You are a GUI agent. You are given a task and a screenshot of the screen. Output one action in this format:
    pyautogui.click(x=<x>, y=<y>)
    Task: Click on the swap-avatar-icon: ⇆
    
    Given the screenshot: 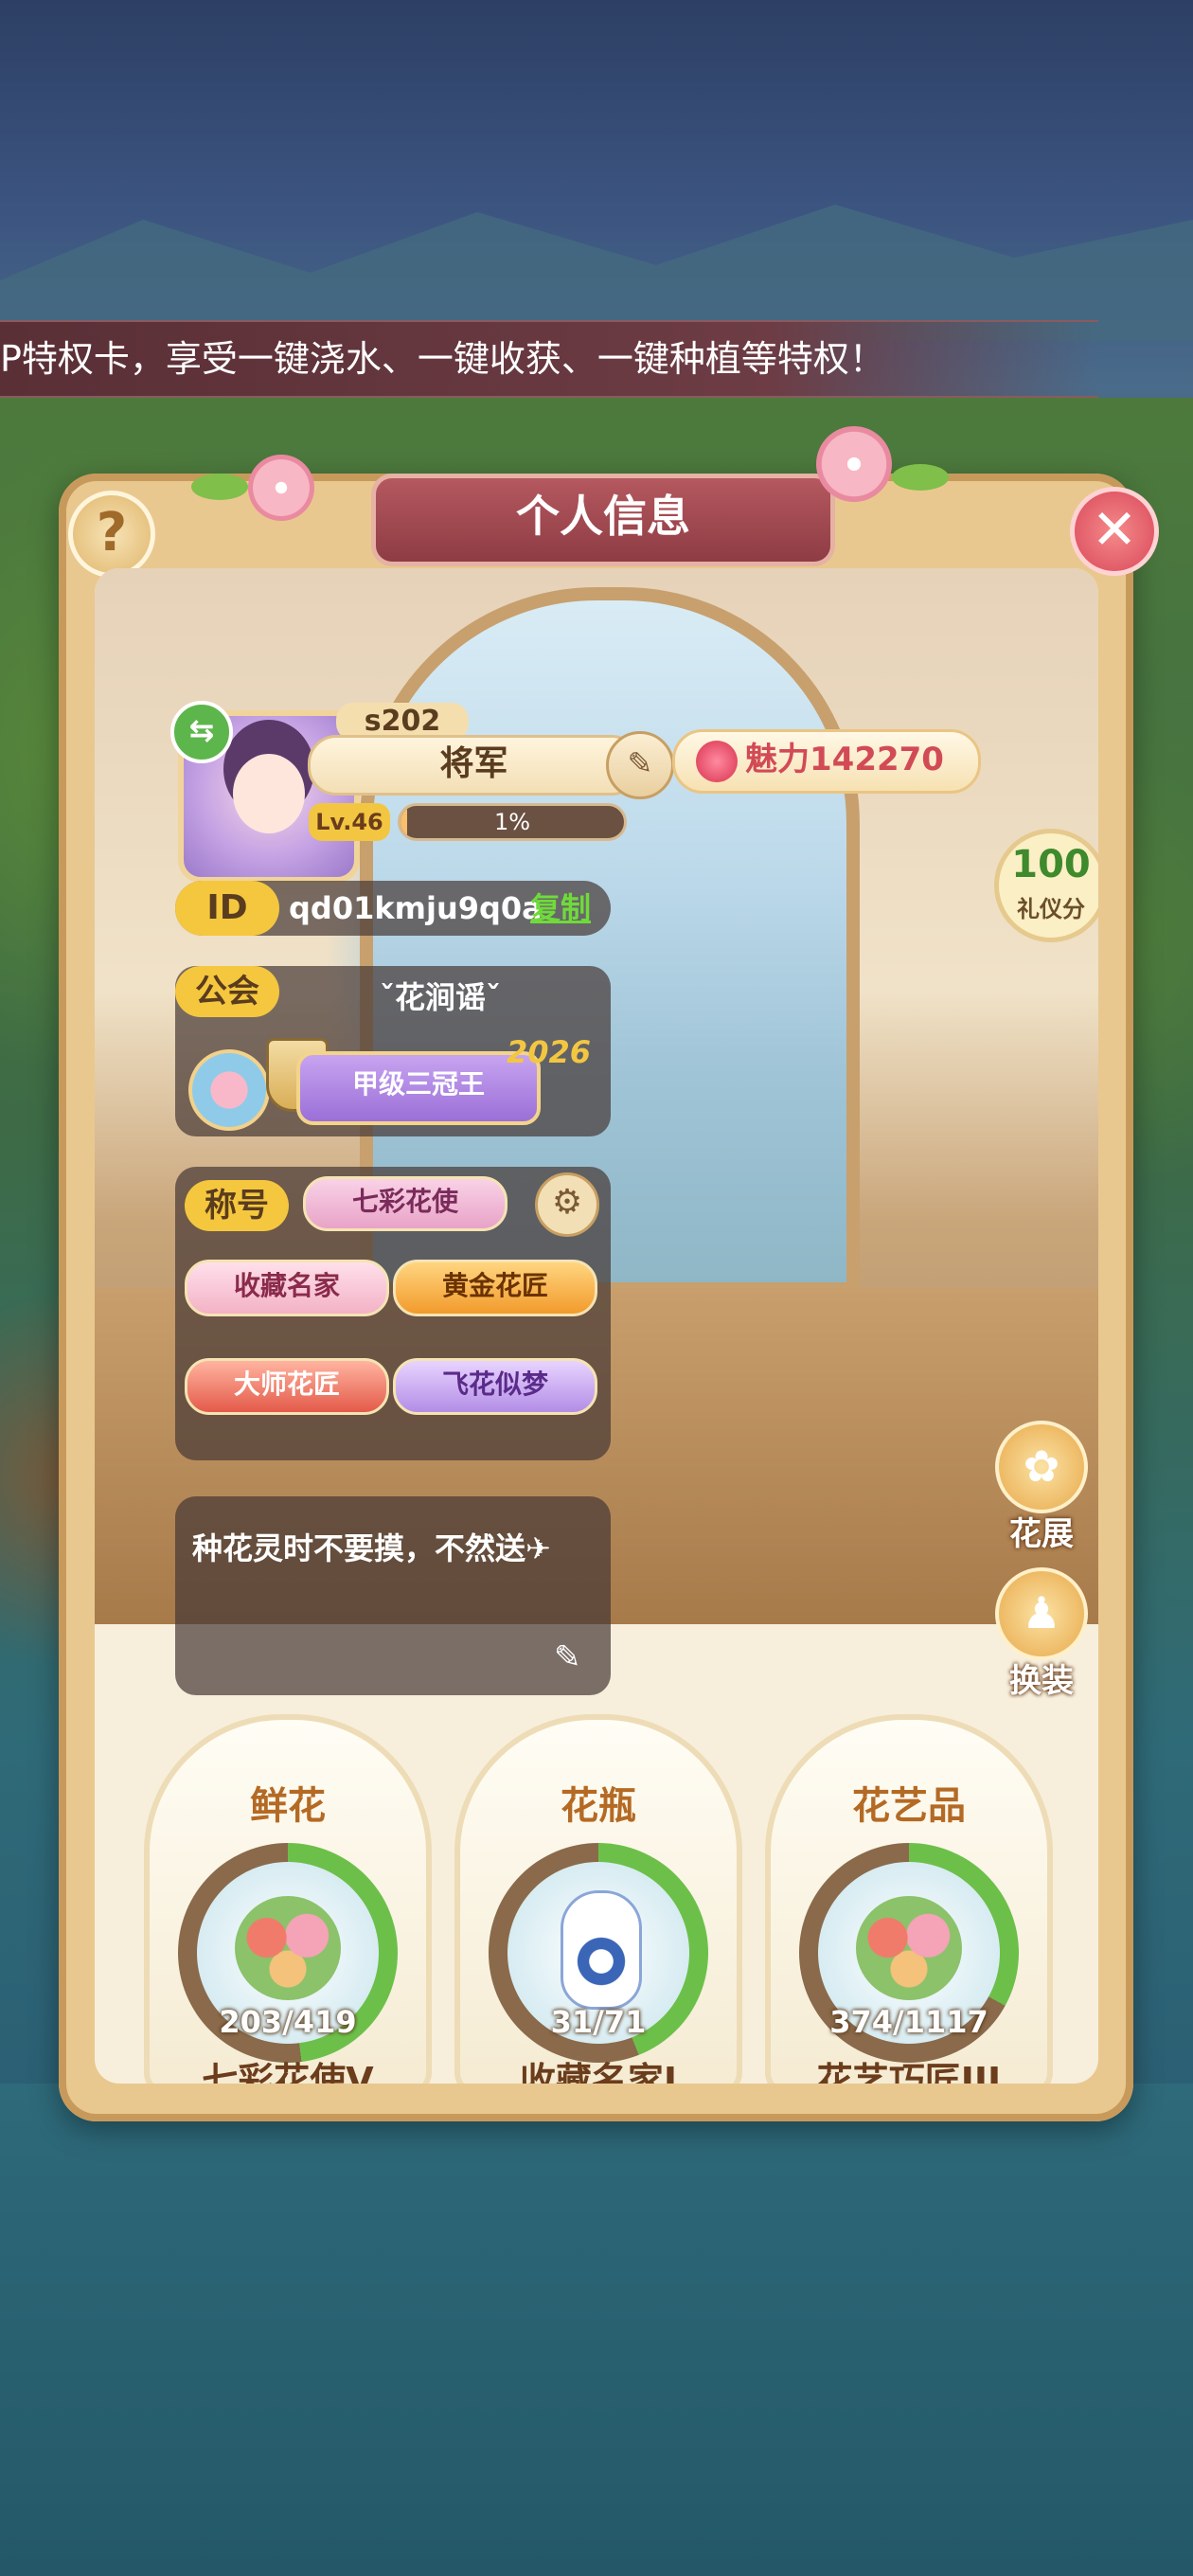 What is the action you would take?
    pyautogui.click(x=201, y=732)
    